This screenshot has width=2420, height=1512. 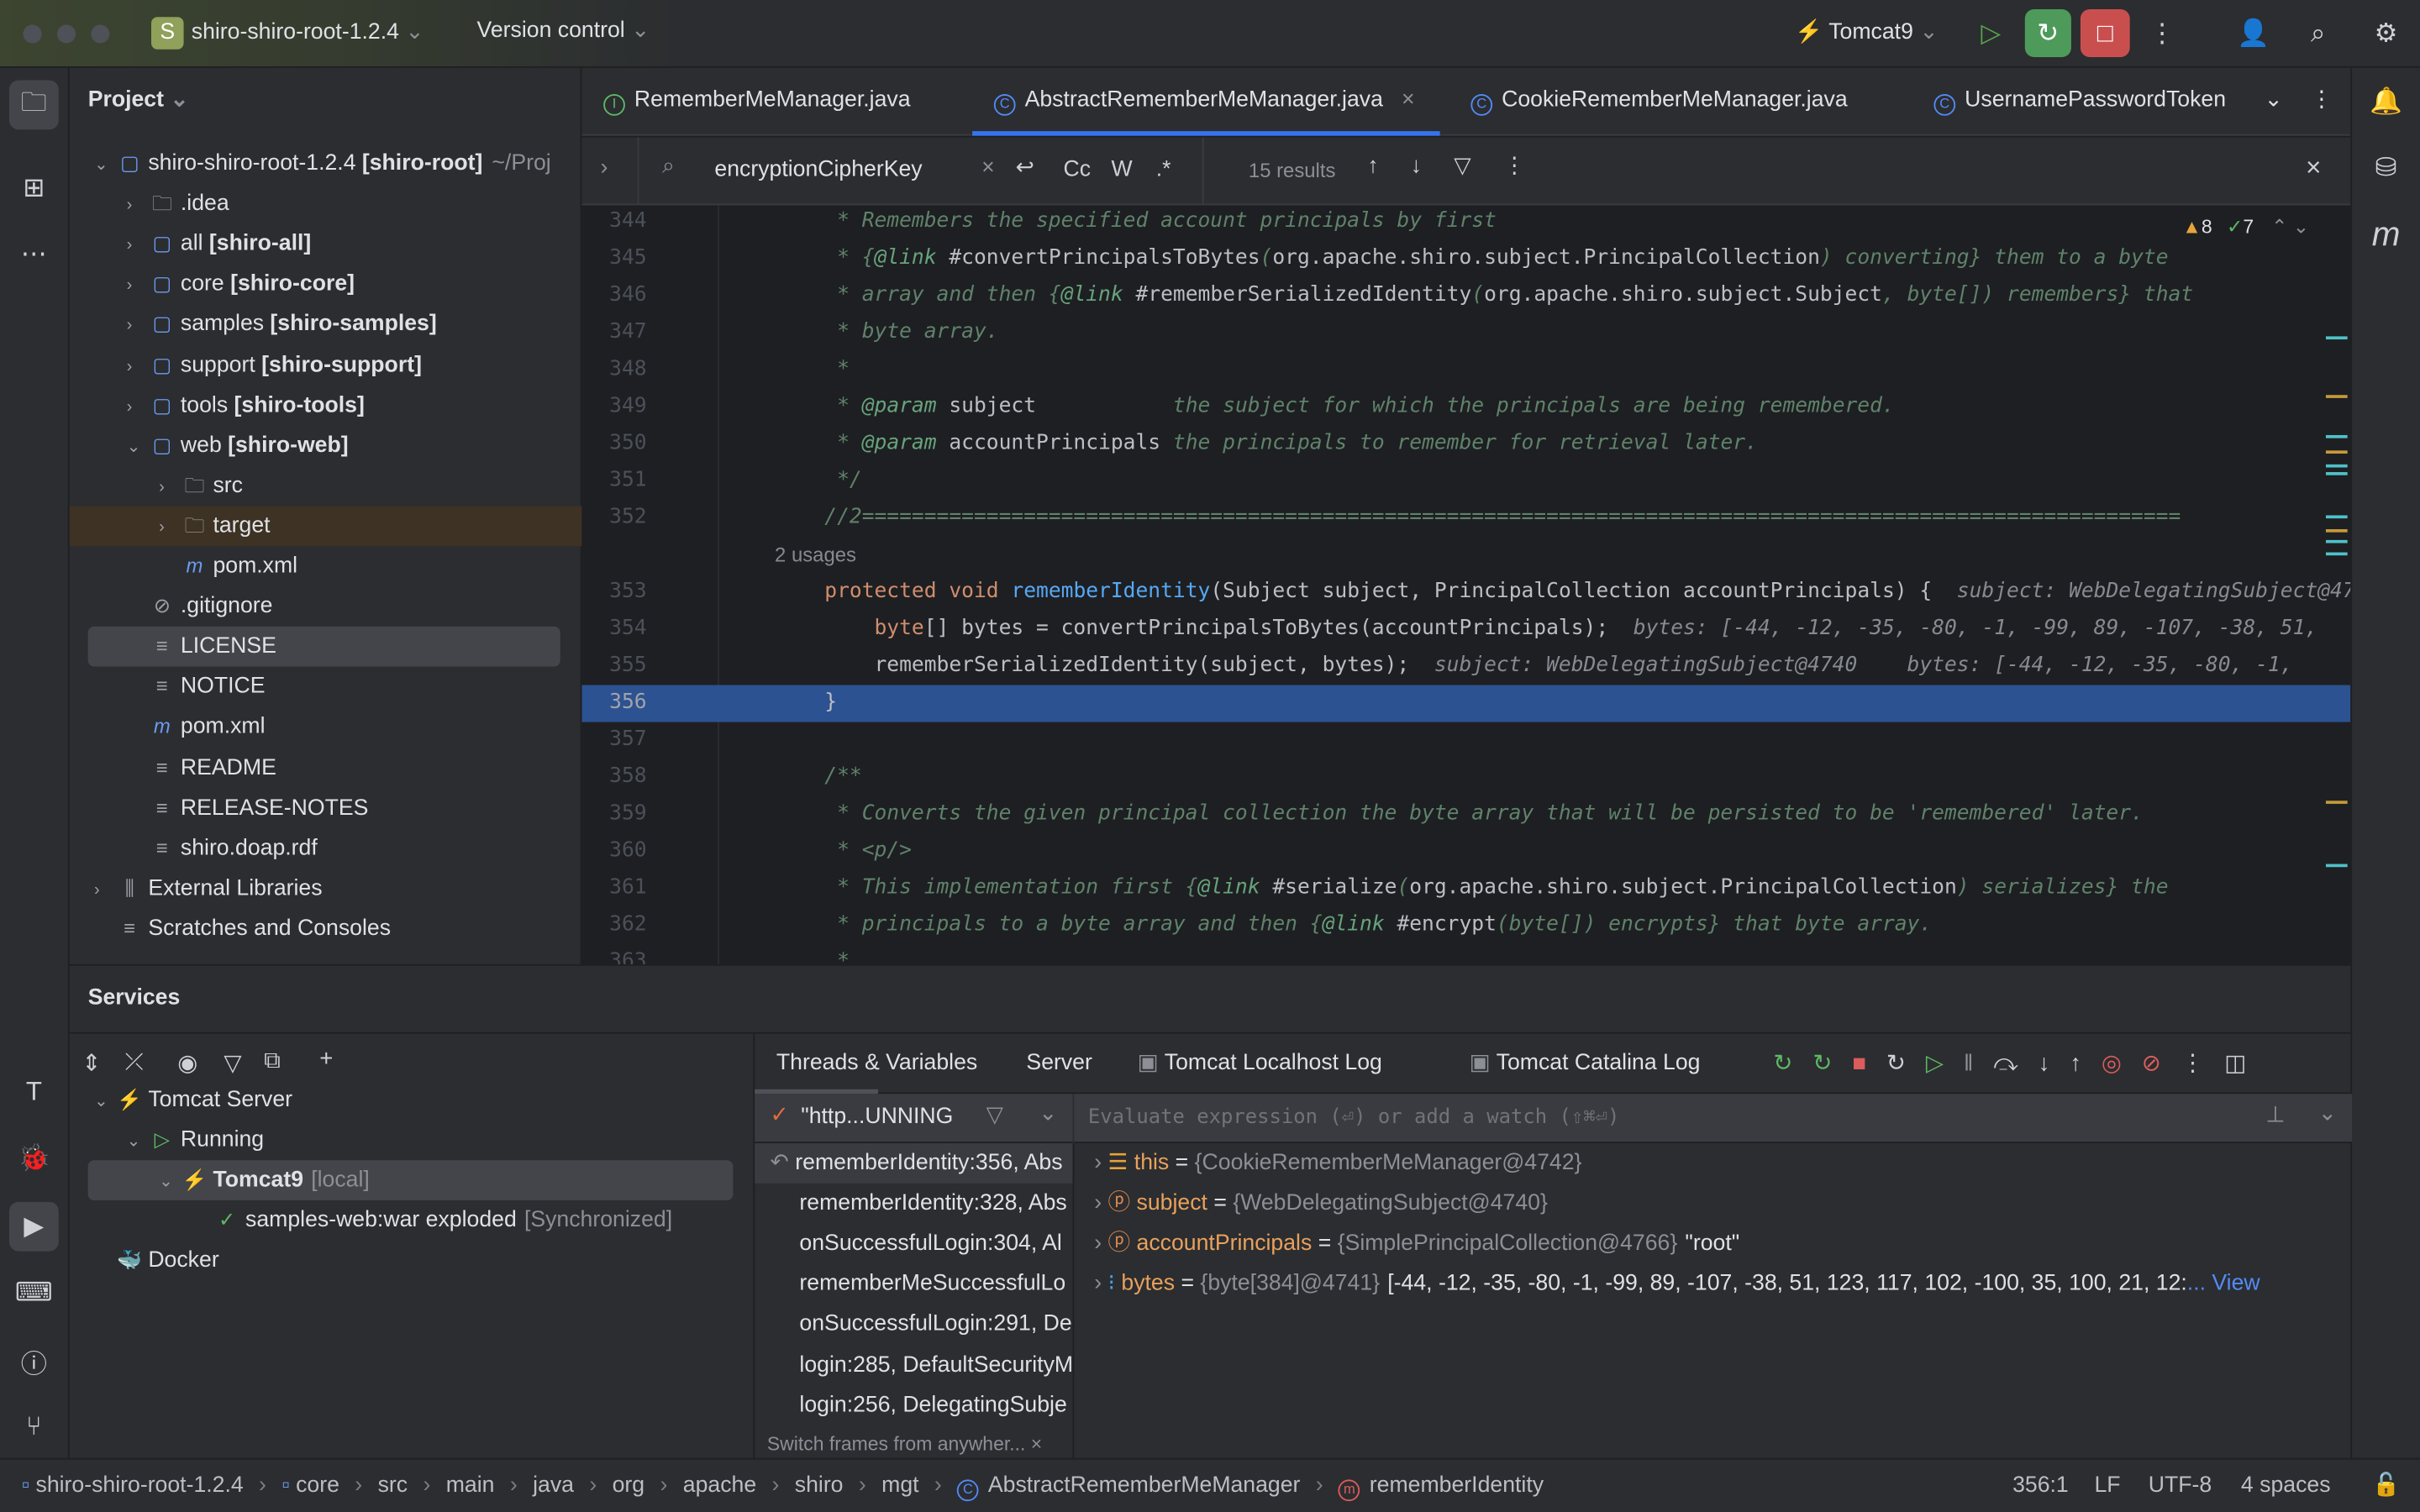 What do you see at coordinates (2223, 1284) in the screenshot?
I see `view-link: ... View` at bounding box center [2223, 1284].